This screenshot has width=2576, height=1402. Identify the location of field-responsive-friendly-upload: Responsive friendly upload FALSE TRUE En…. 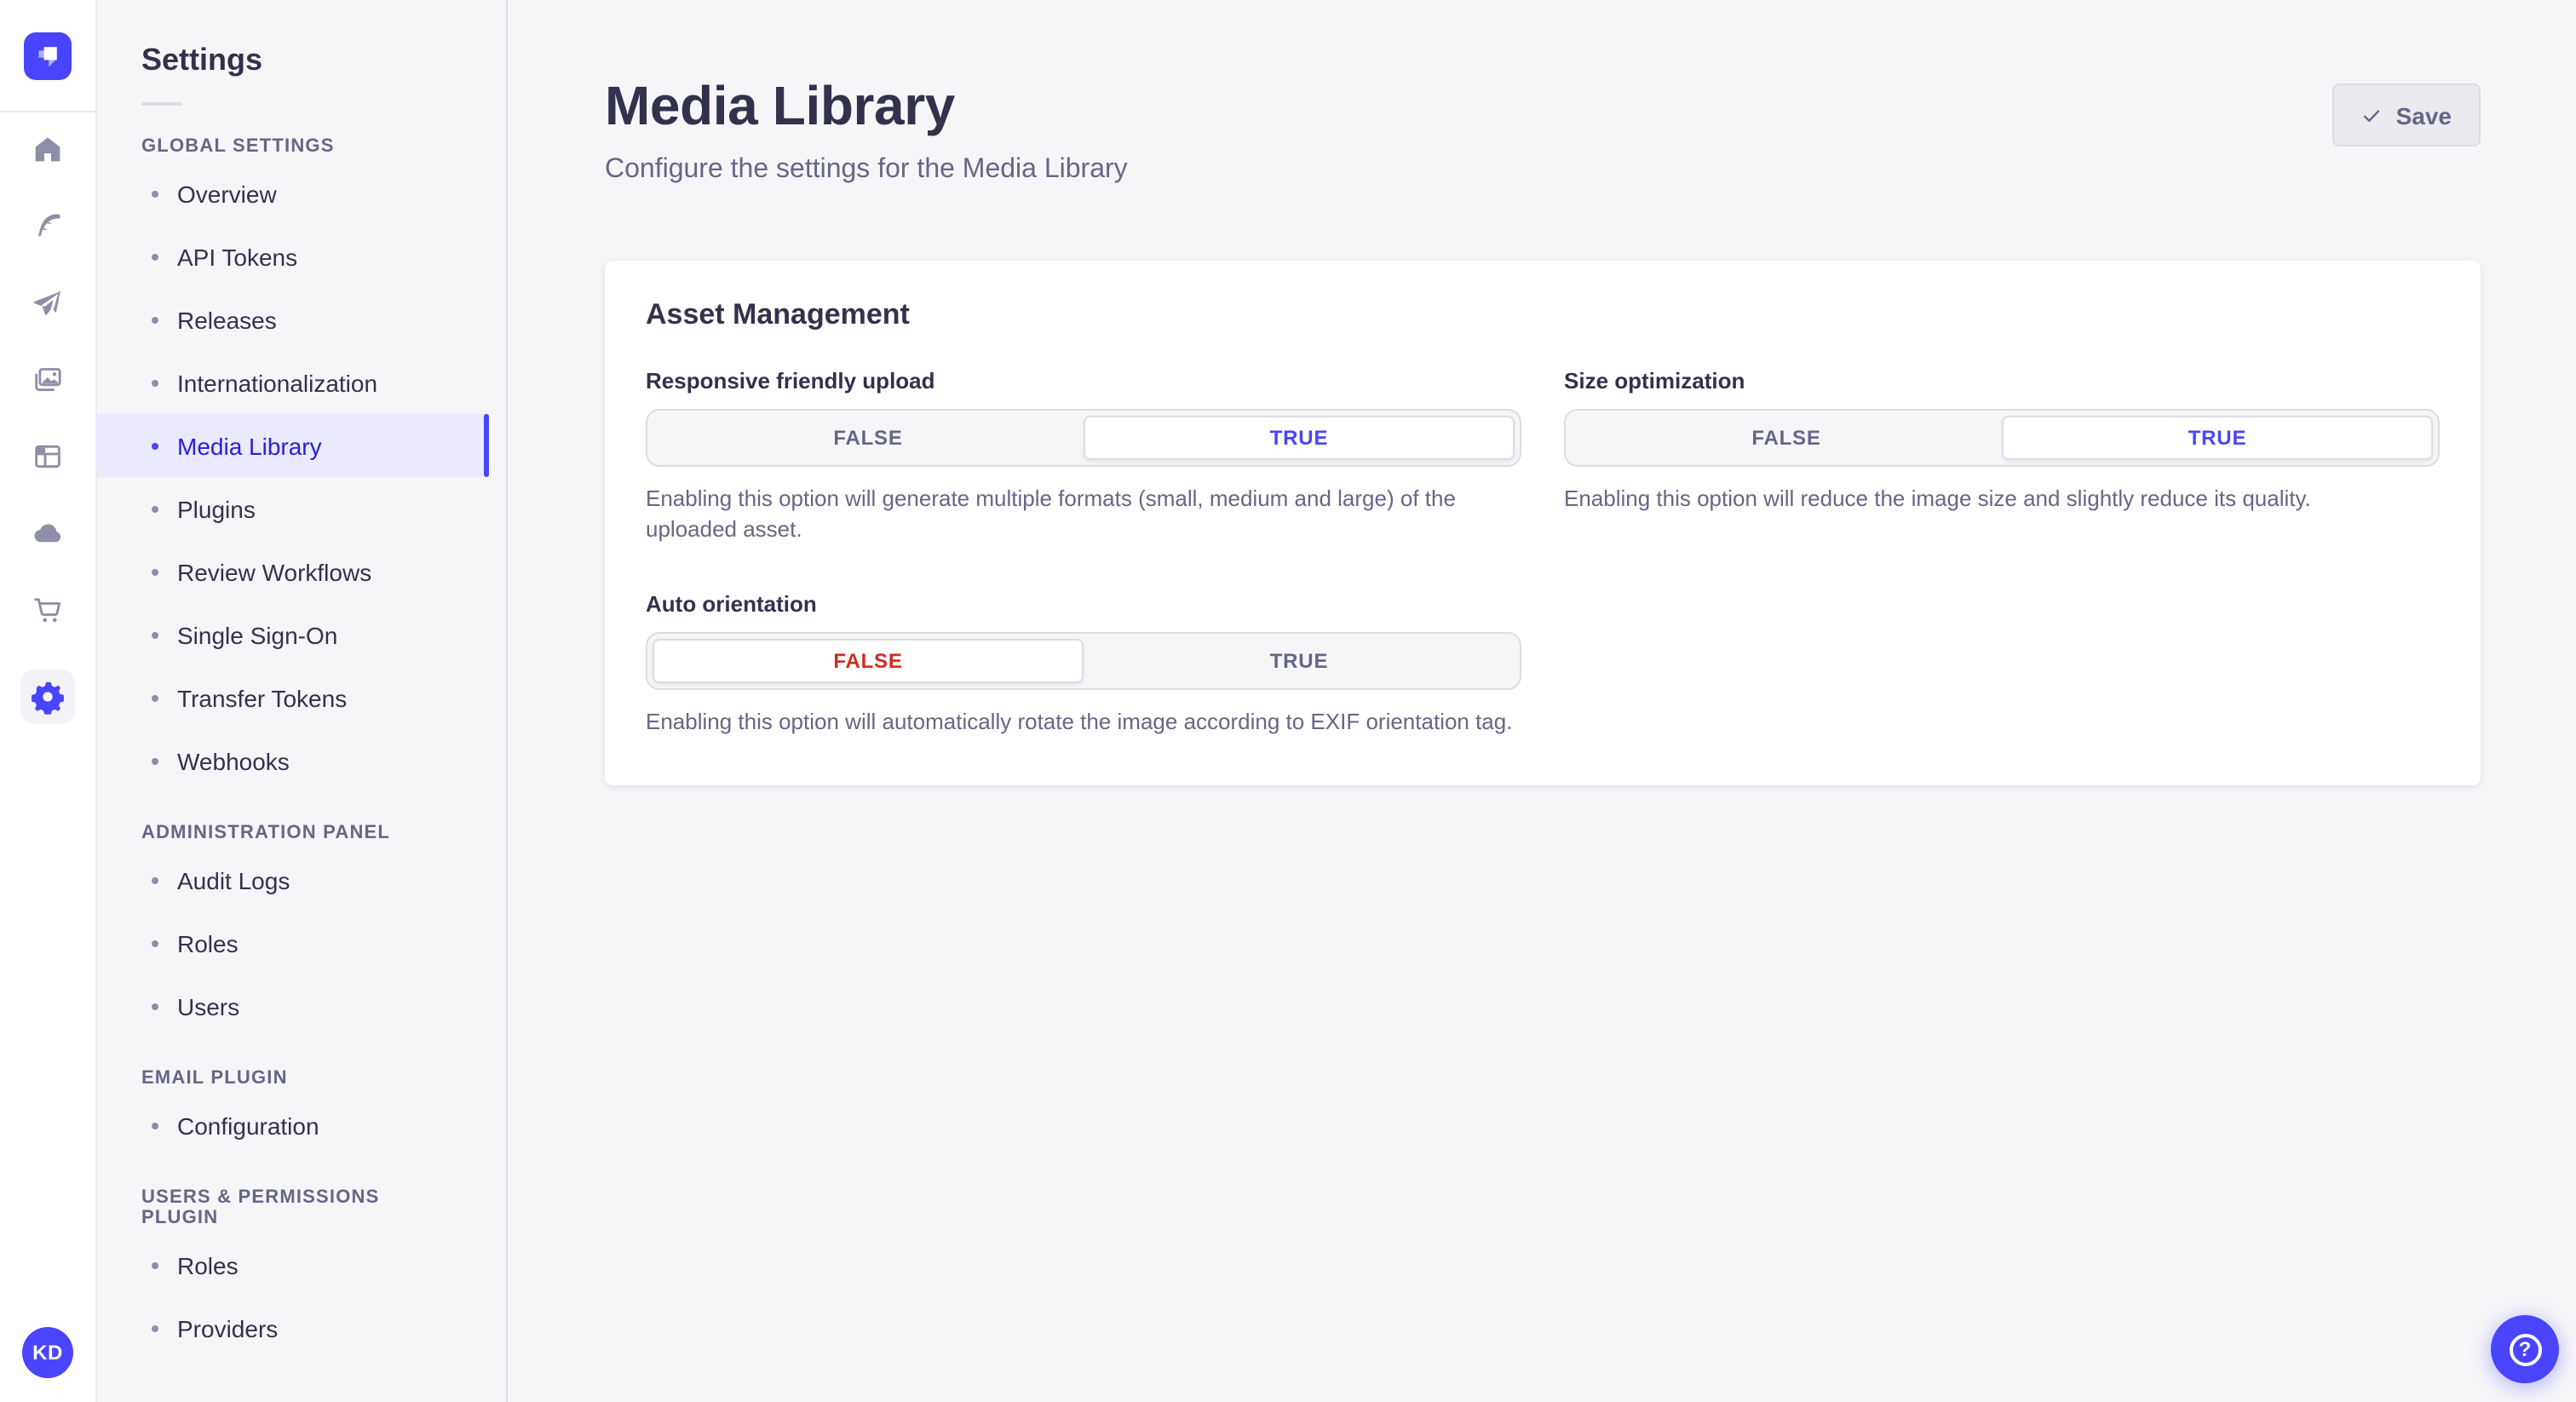
(1083, 458).